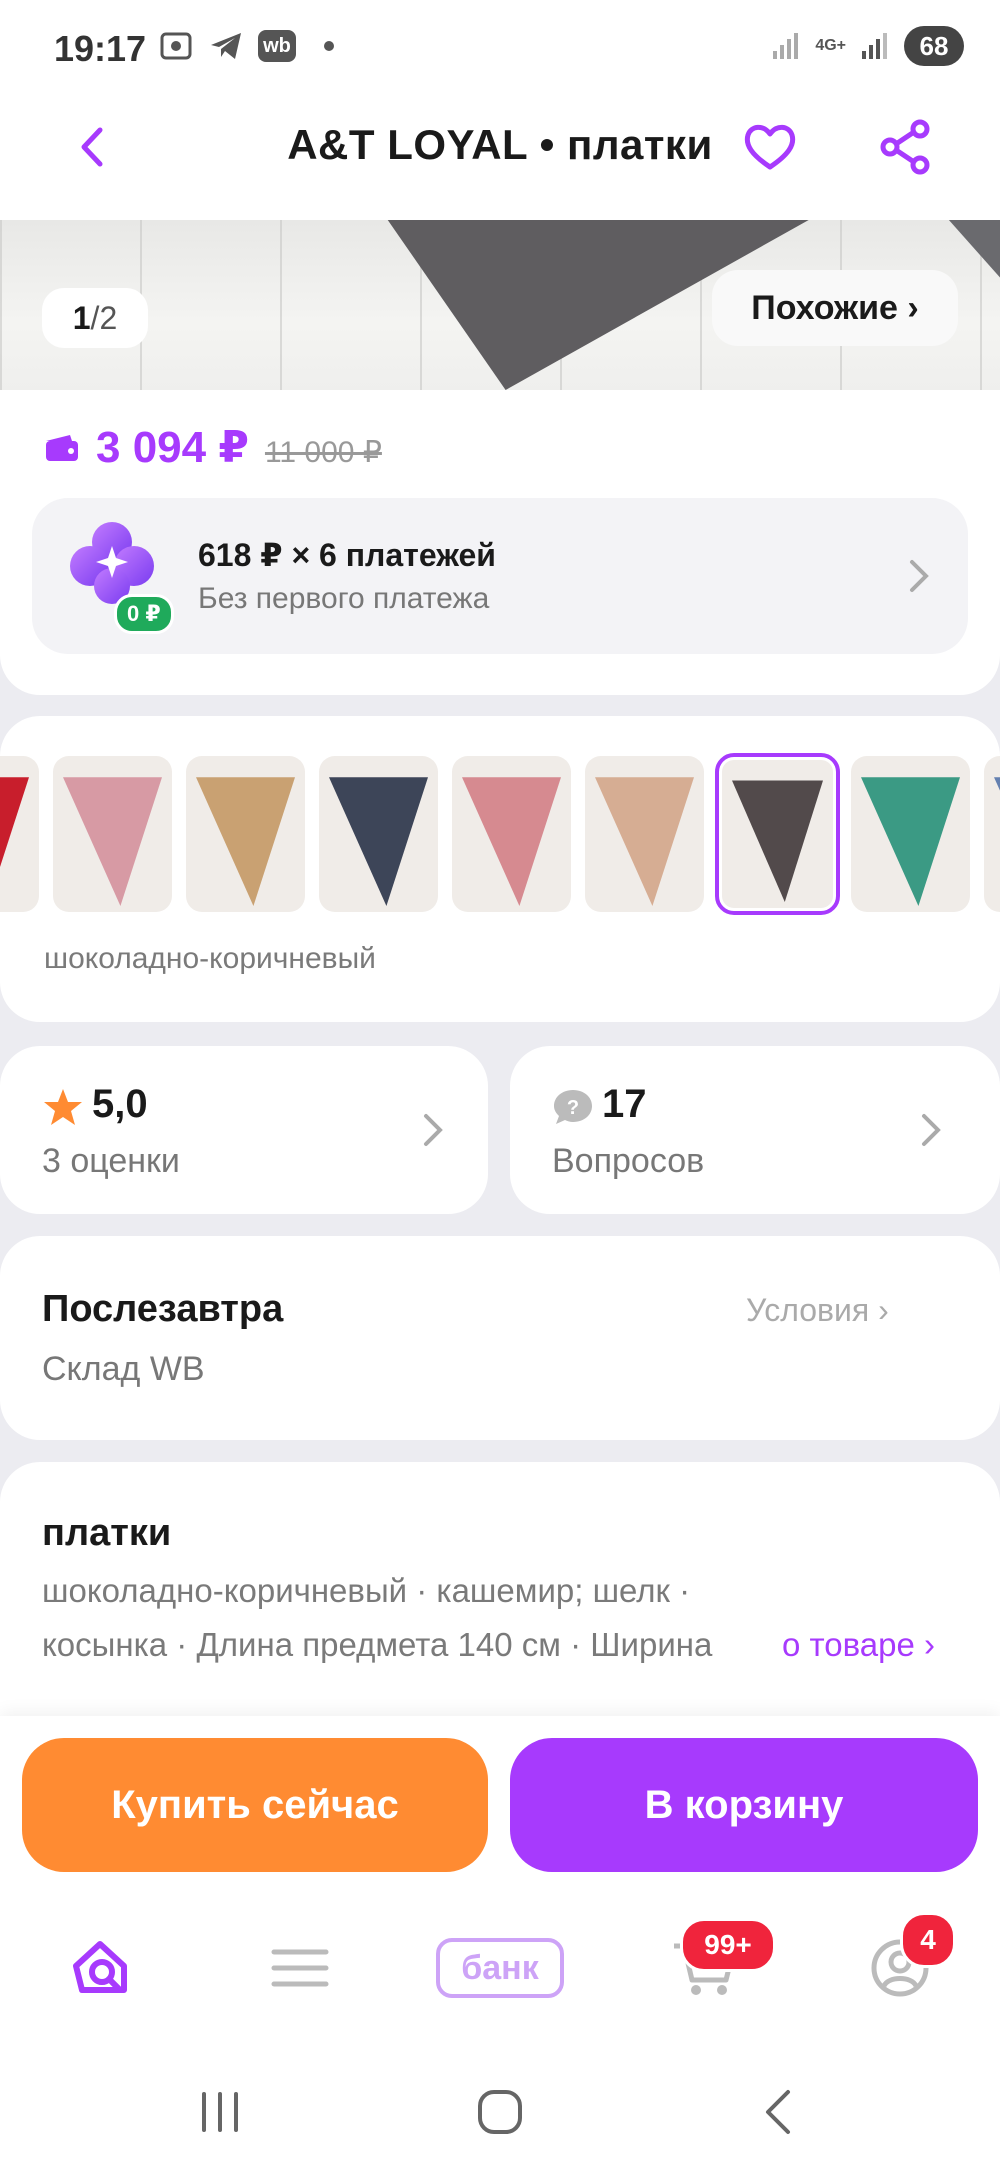 Image resolution: width=1000 pixels, height=2167 pixels. Describe the element at coordinates (81, 317) in the screenshot. I see `image-counter-current: 1` at that location.